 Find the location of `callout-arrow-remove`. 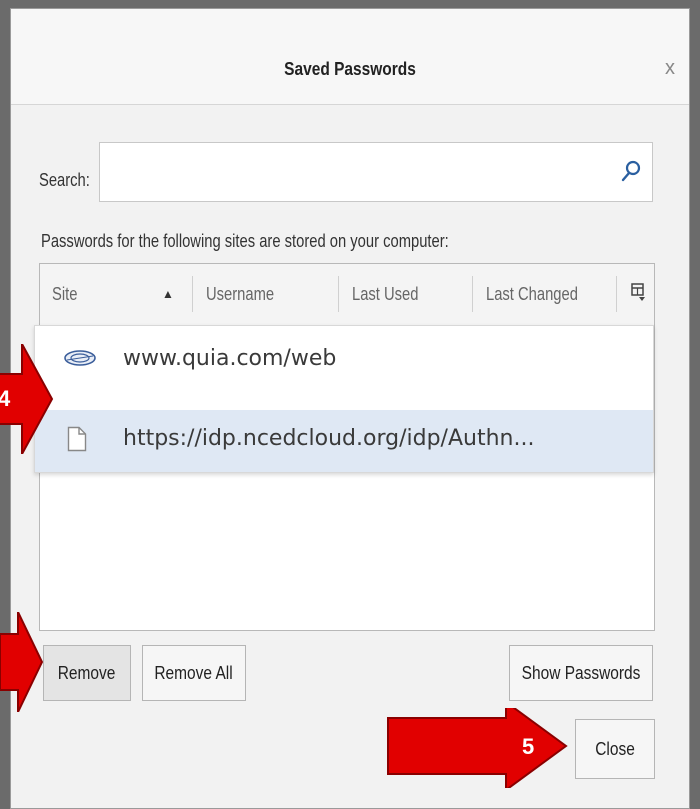

callout-arrow-remove is located at coordinates (22, 662).